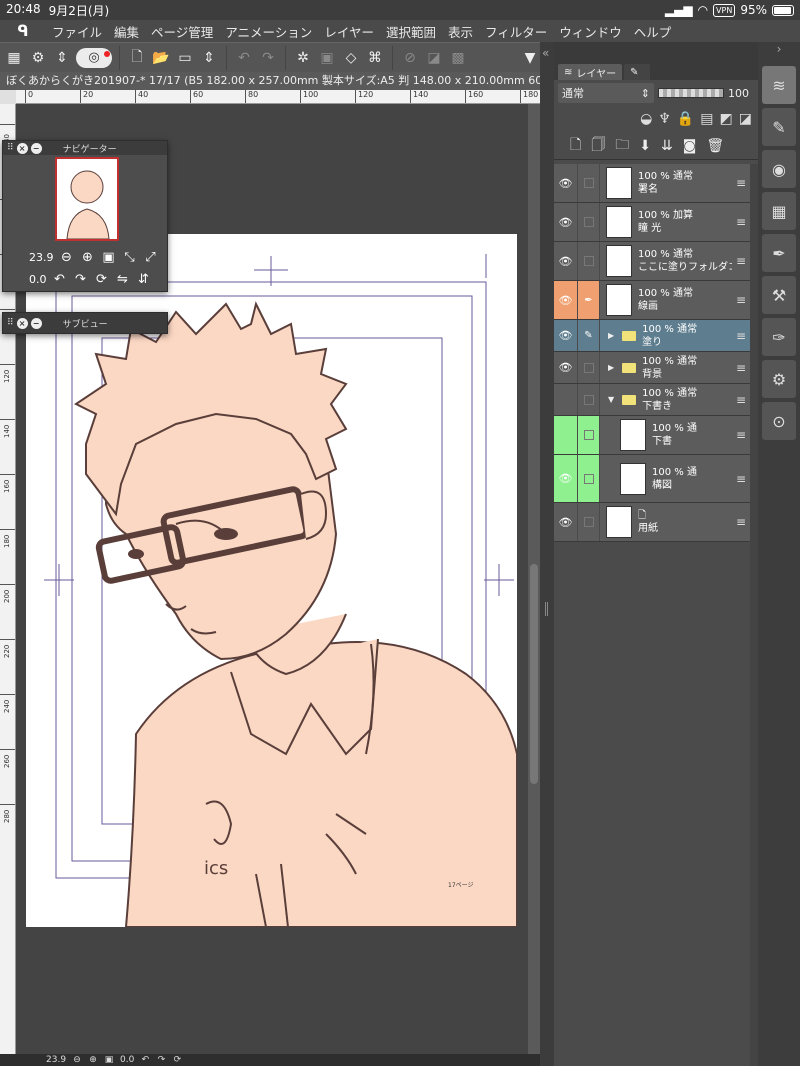 The width and height of the screenshot is (800, 1066). I want to click on tab-layer-property: ✎, so click(637, 72).